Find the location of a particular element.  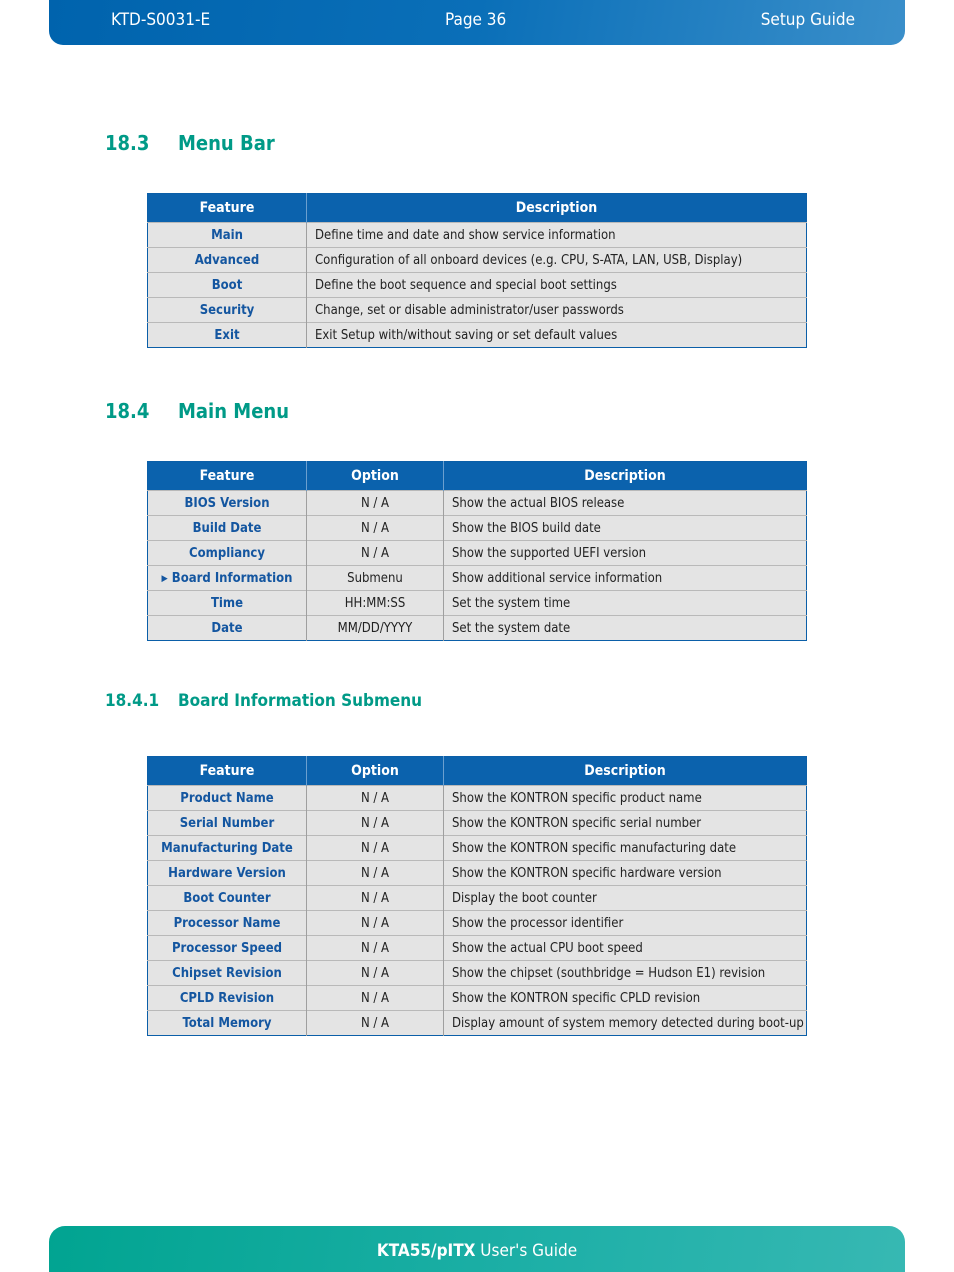

description-cell: Show additional service information is located at coordinates (625, 578).